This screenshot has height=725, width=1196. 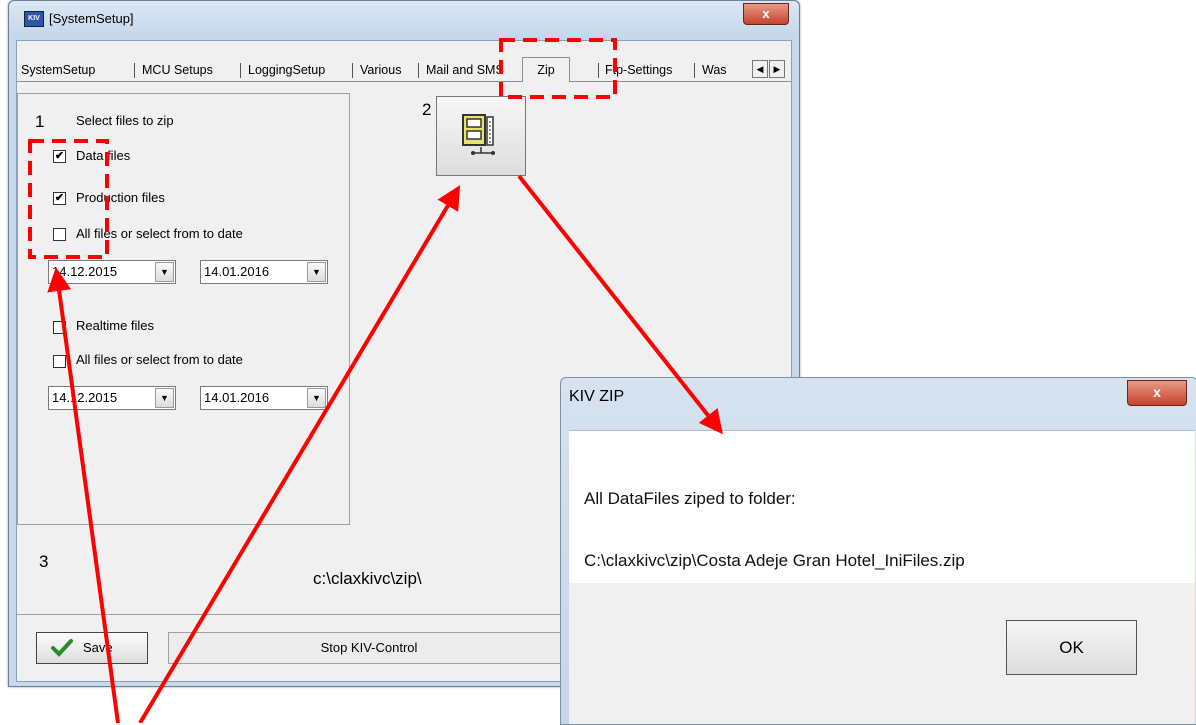 What do you see at coordinates (115, 325) in the screenshot?
I see `realtime-files-label: Realtime files` at bounding box center [115, 325].